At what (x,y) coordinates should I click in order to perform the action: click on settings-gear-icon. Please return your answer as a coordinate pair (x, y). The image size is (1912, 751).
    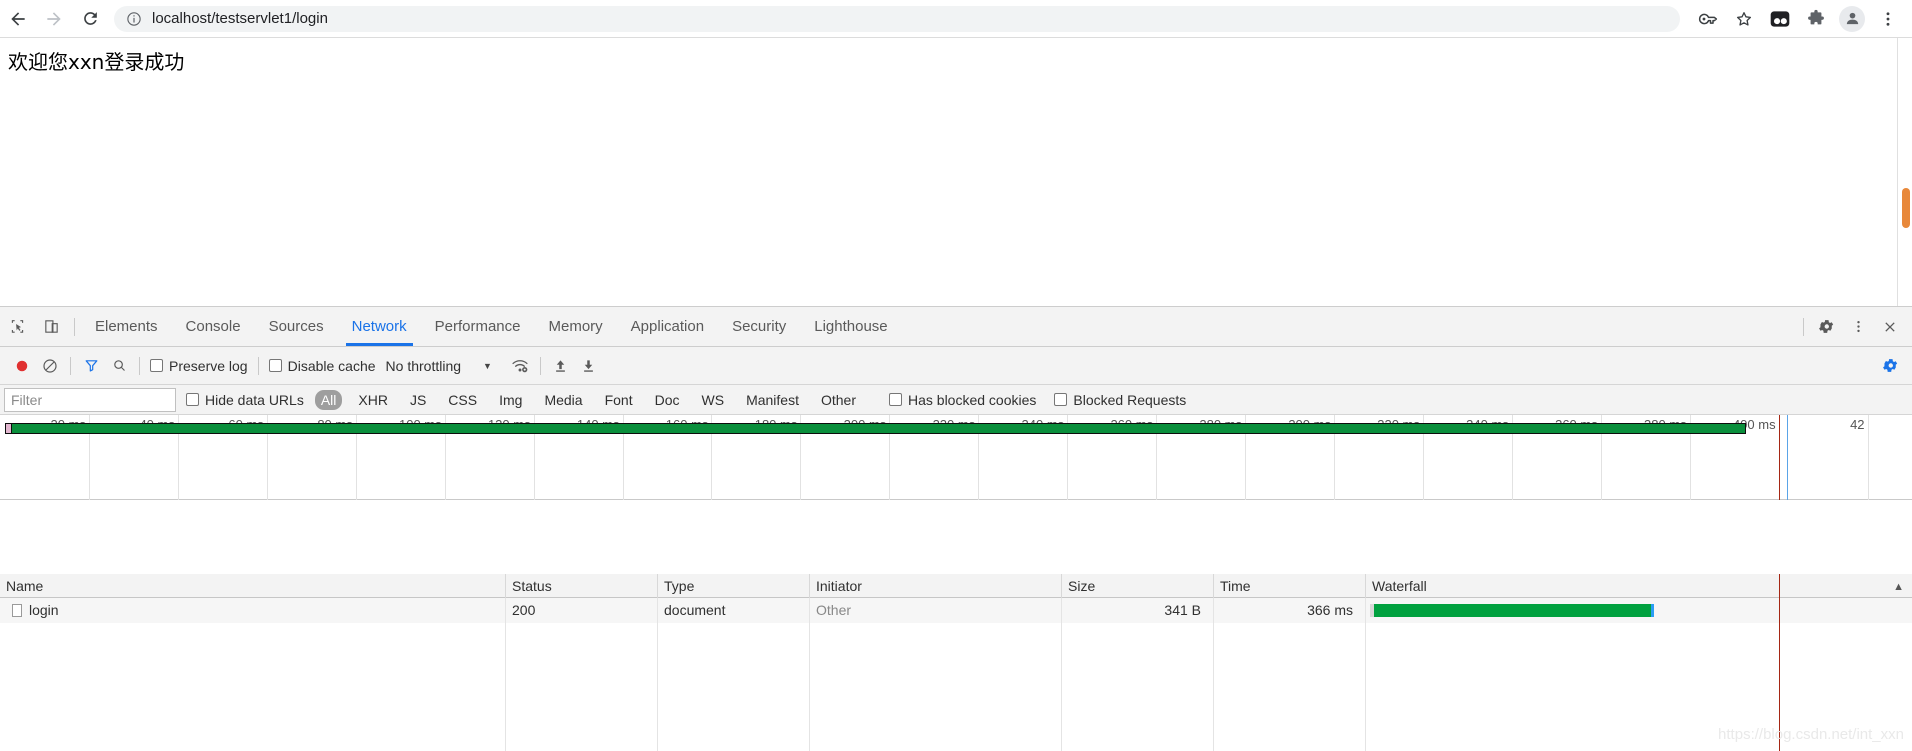
    Looking at the image, I should click on (1826, 327).